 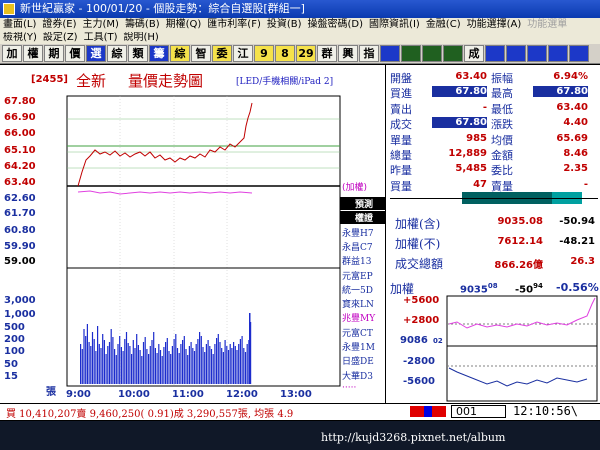 I want to click on quote-label: 振幅, so click(x=502, y=78).